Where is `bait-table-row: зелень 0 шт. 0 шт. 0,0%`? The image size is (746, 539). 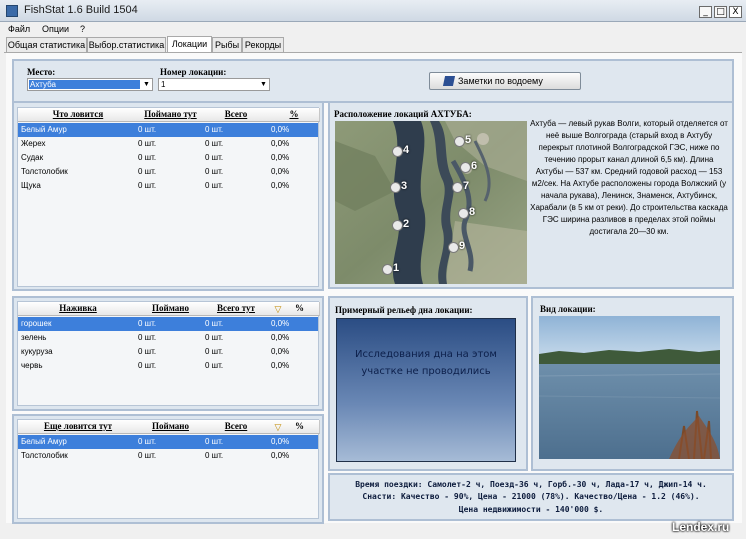 bait-table-row: зелень 0 шт. 0 шт. 0,0% is located at coordinates (168, 338).